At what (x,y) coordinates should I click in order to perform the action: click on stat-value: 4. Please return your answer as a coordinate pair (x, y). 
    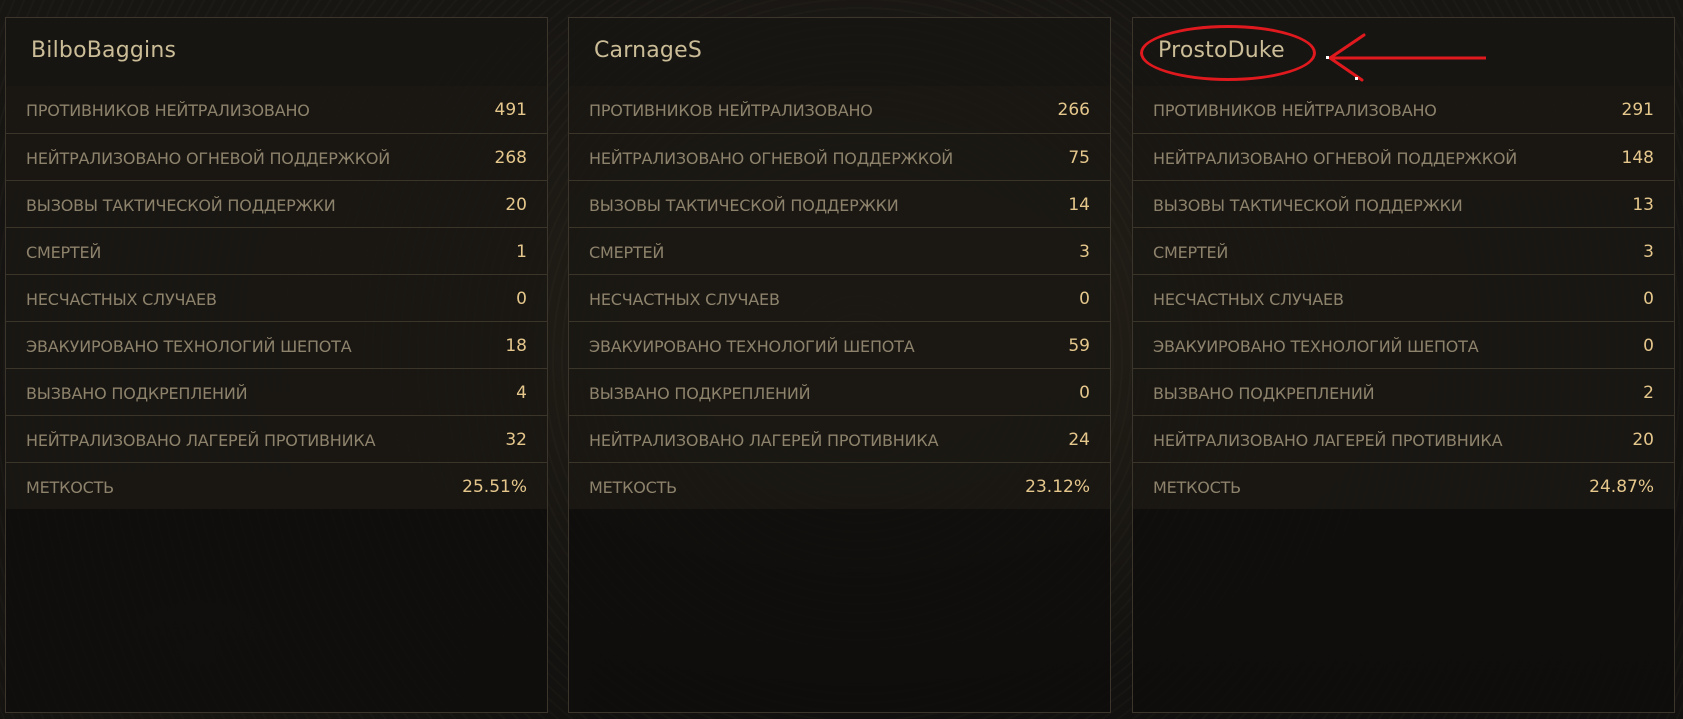
    Looking at the image, I should click on (521, 393).